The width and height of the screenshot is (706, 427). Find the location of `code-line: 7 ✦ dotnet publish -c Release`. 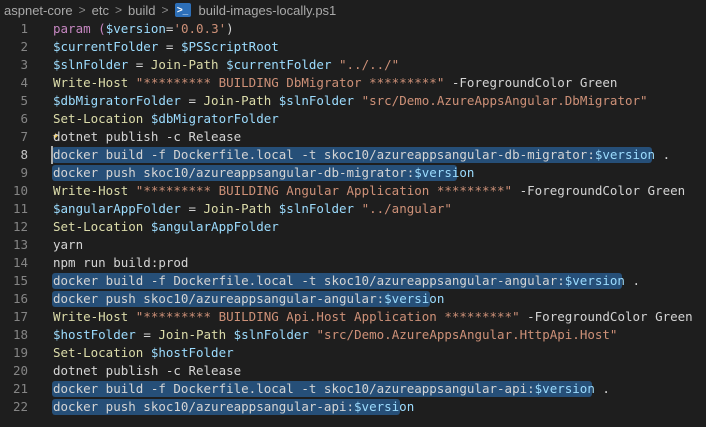

code-line: 7 ✦ dotnet publish -c Release is located at coordinates (353, 137).